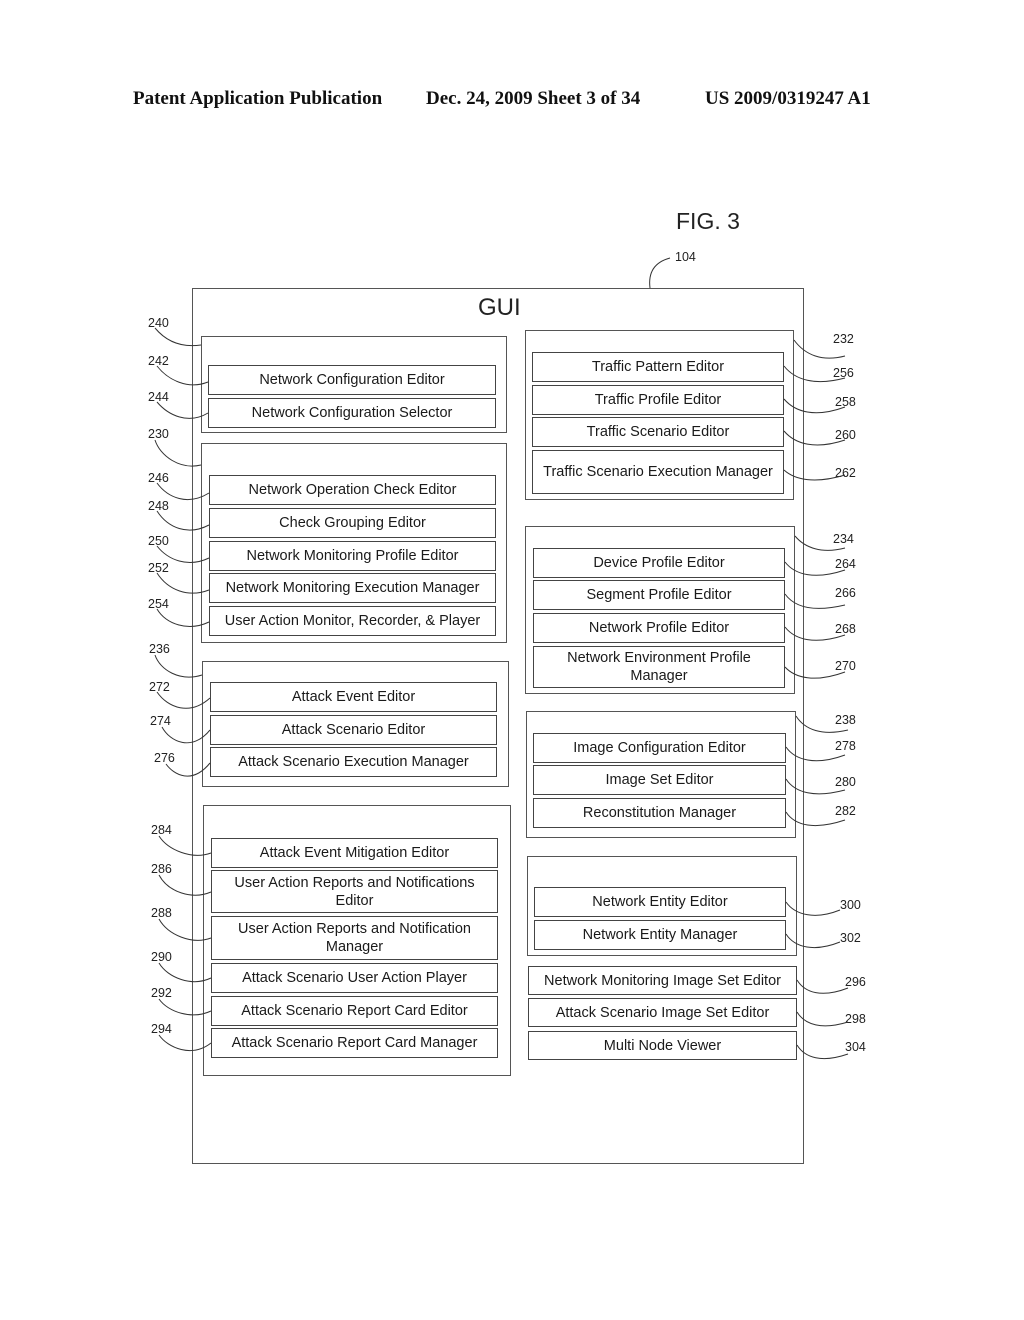  What do you see at coordinates (258, 98) in the screenshot?
I see `publication-title: Patent Application Publication` at bounding box center [258, 98].